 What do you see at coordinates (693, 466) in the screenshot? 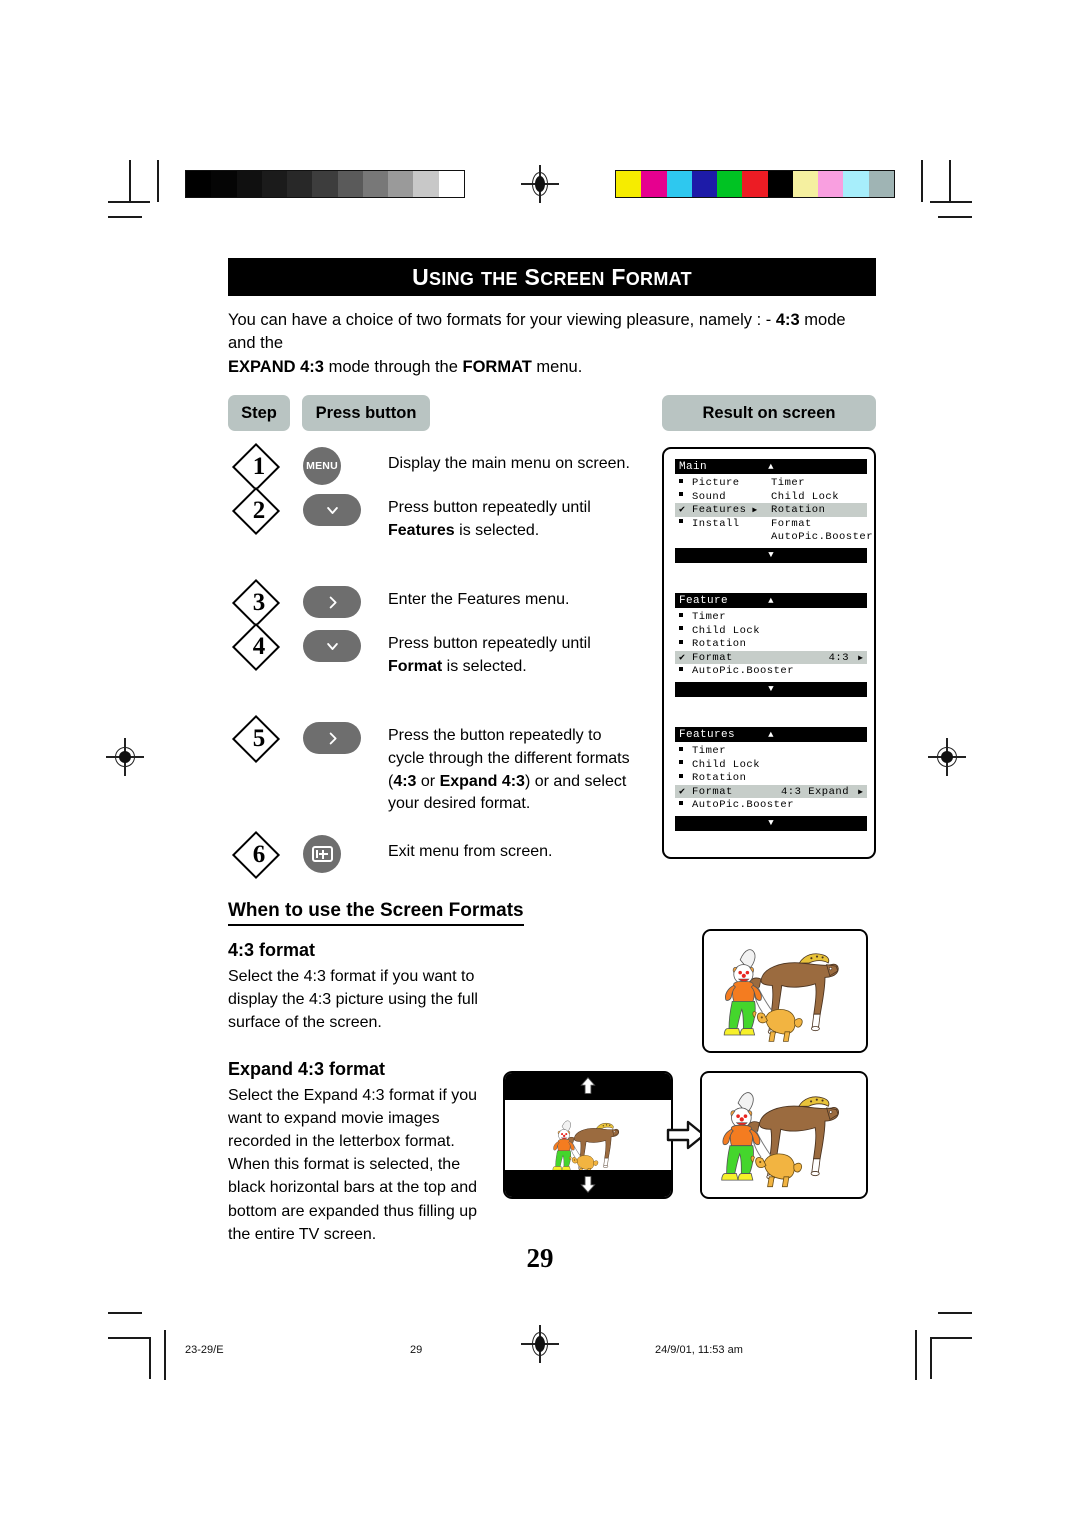
I see `osd-title-text: Main` at bounding box center [693, 466].